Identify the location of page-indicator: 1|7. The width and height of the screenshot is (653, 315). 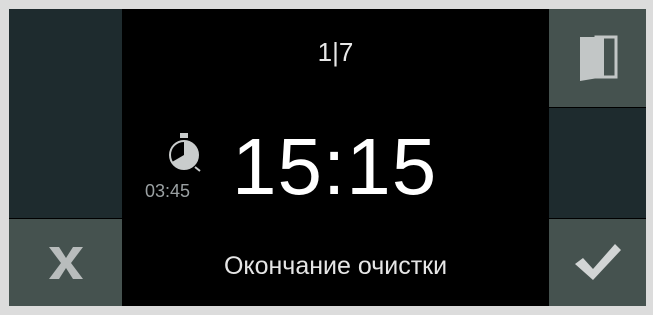
(335, 52).